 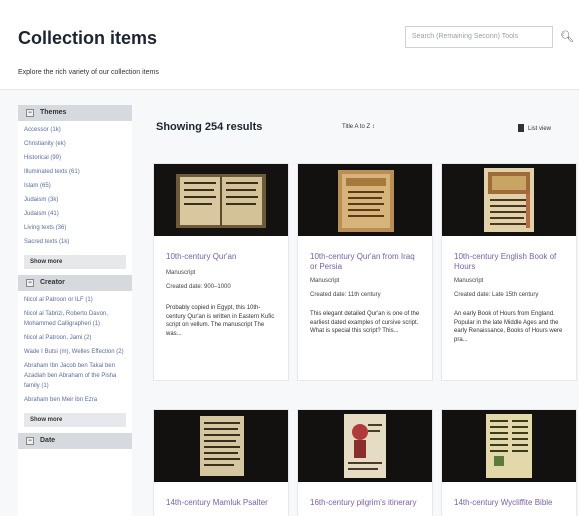 What do you see at coordinates (61, 228) in the screenshot?
I see `facet-item-count: (36)` at bounding box center [61, 228].